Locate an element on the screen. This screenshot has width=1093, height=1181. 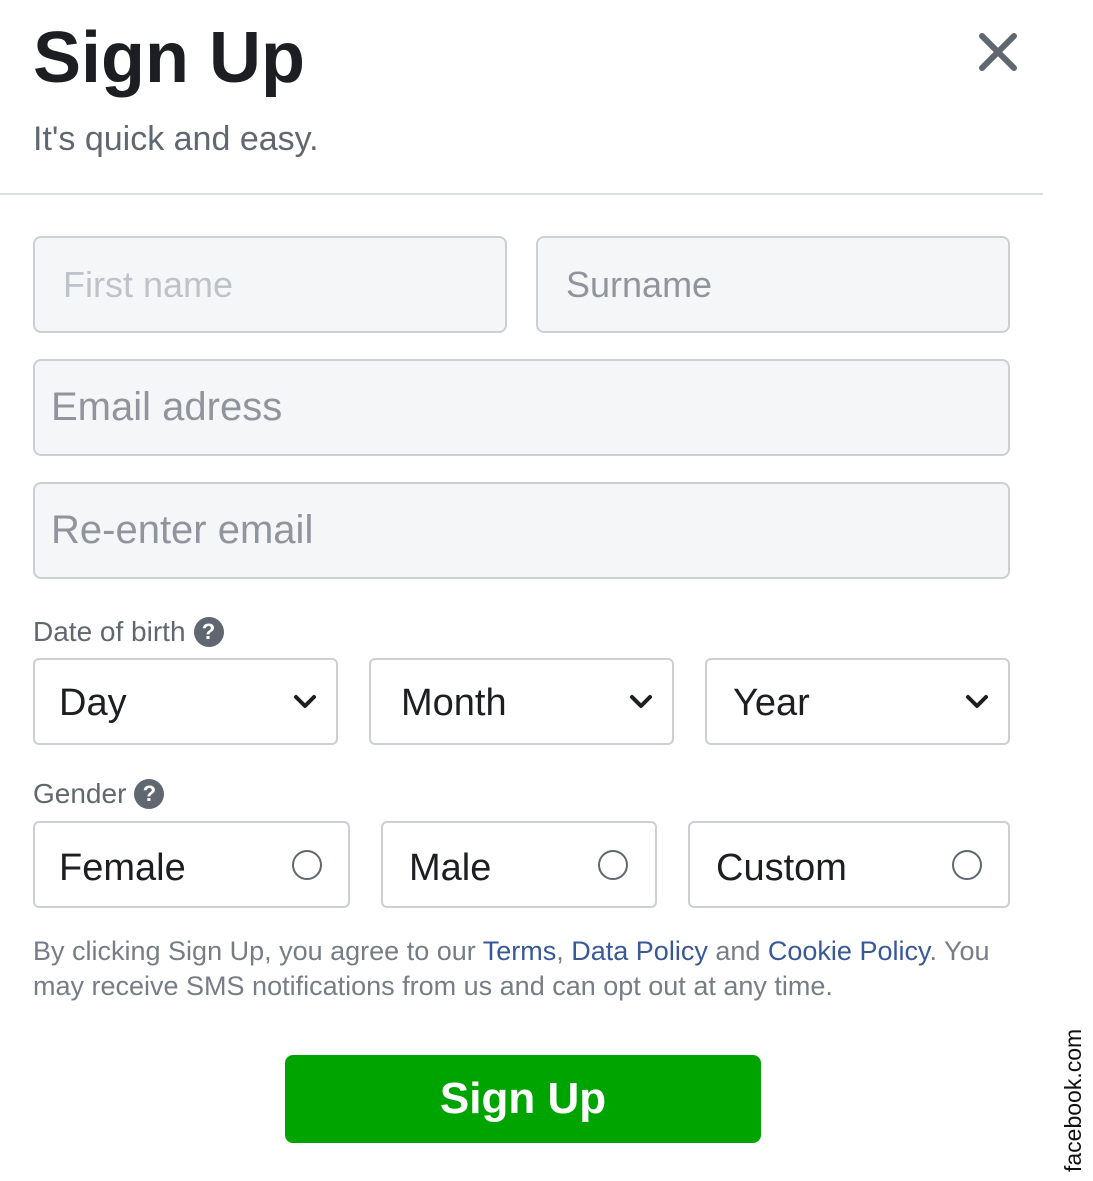
reenter-email-input is located at coordinates (521, 530).